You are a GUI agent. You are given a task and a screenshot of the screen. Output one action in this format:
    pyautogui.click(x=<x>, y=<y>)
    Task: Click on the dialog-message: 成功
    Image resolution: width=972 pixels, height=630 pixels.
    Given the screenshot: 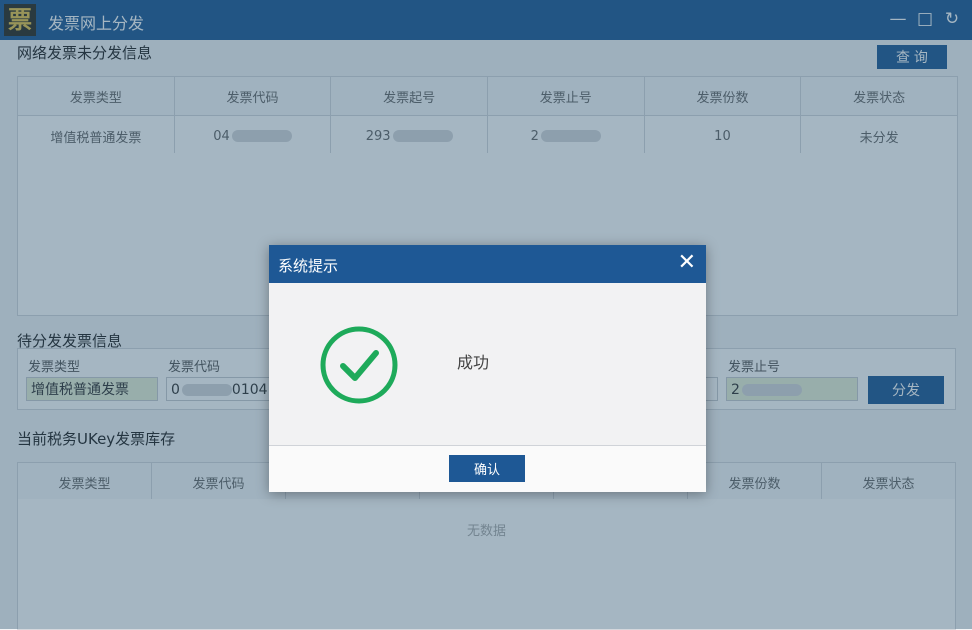 What is the action you would take?
    pyautogui.click(x=473, y=362)
    